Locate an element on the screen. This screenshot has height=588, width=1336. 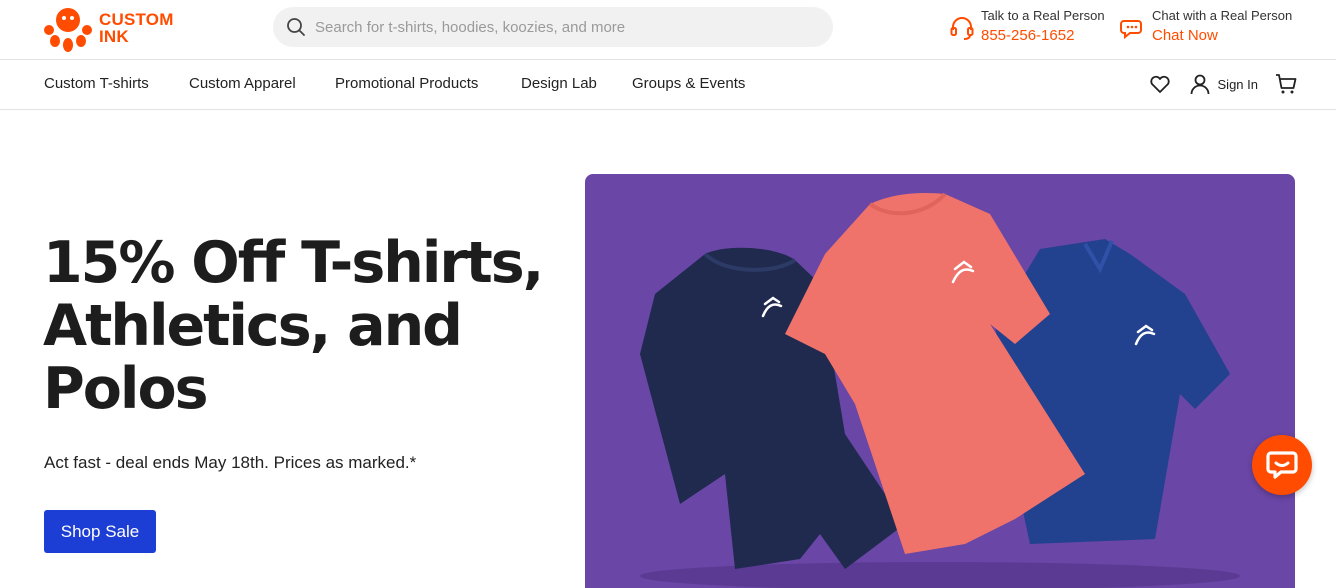
hero-headline: 15% Off T-shirts, Athletics, and Polos is located at coordinates (313, 326).